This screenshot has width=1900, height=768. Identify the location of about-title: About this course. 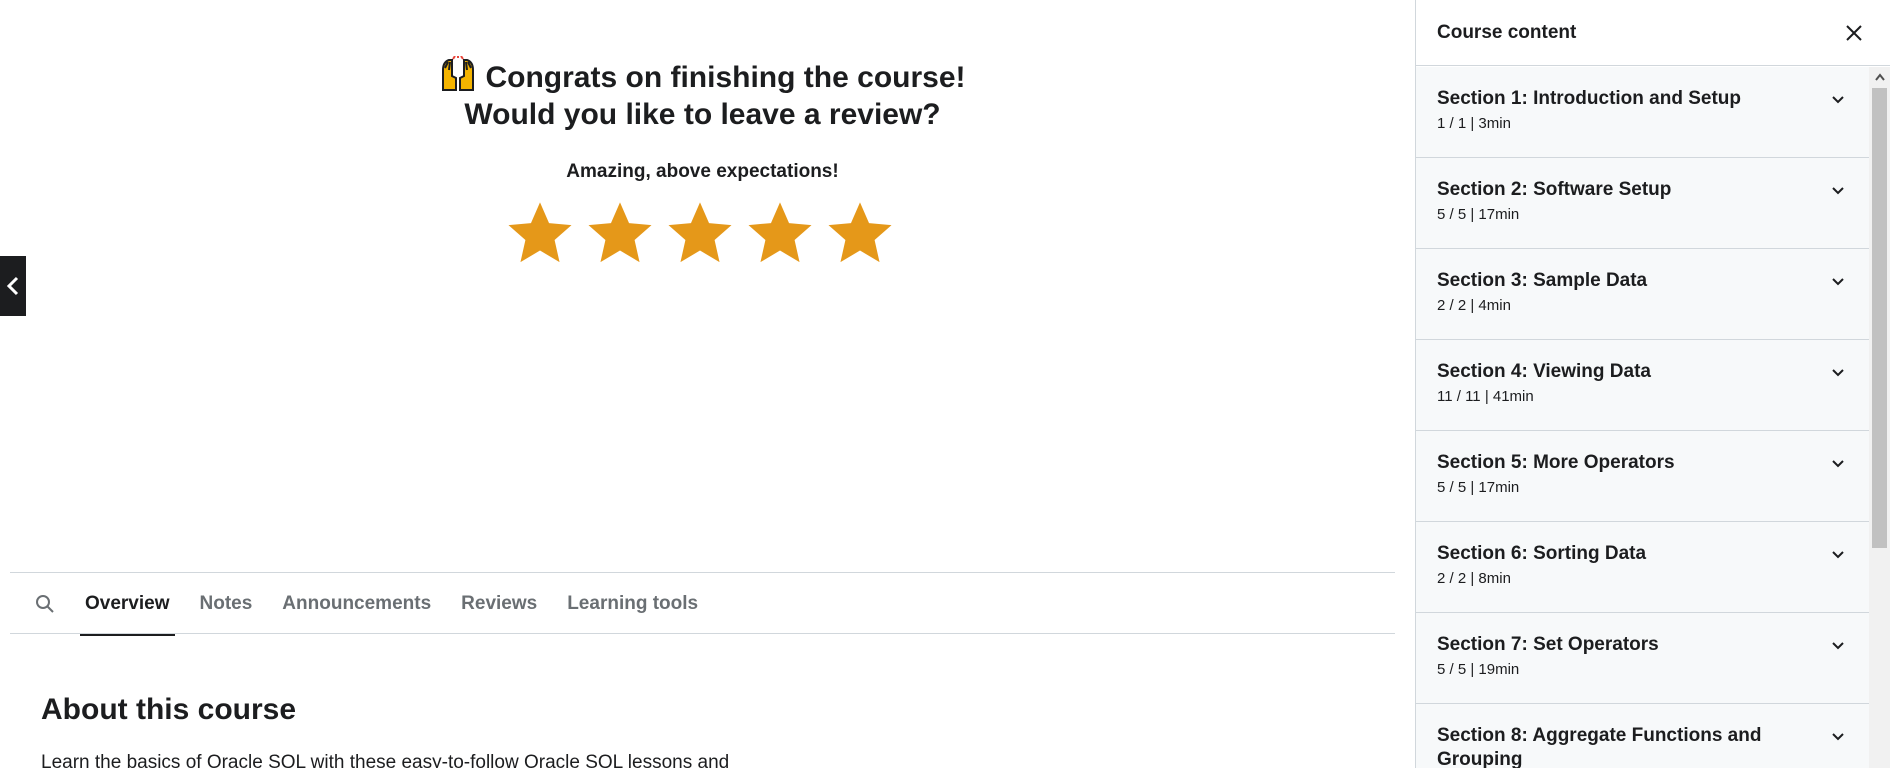
(169, 709).